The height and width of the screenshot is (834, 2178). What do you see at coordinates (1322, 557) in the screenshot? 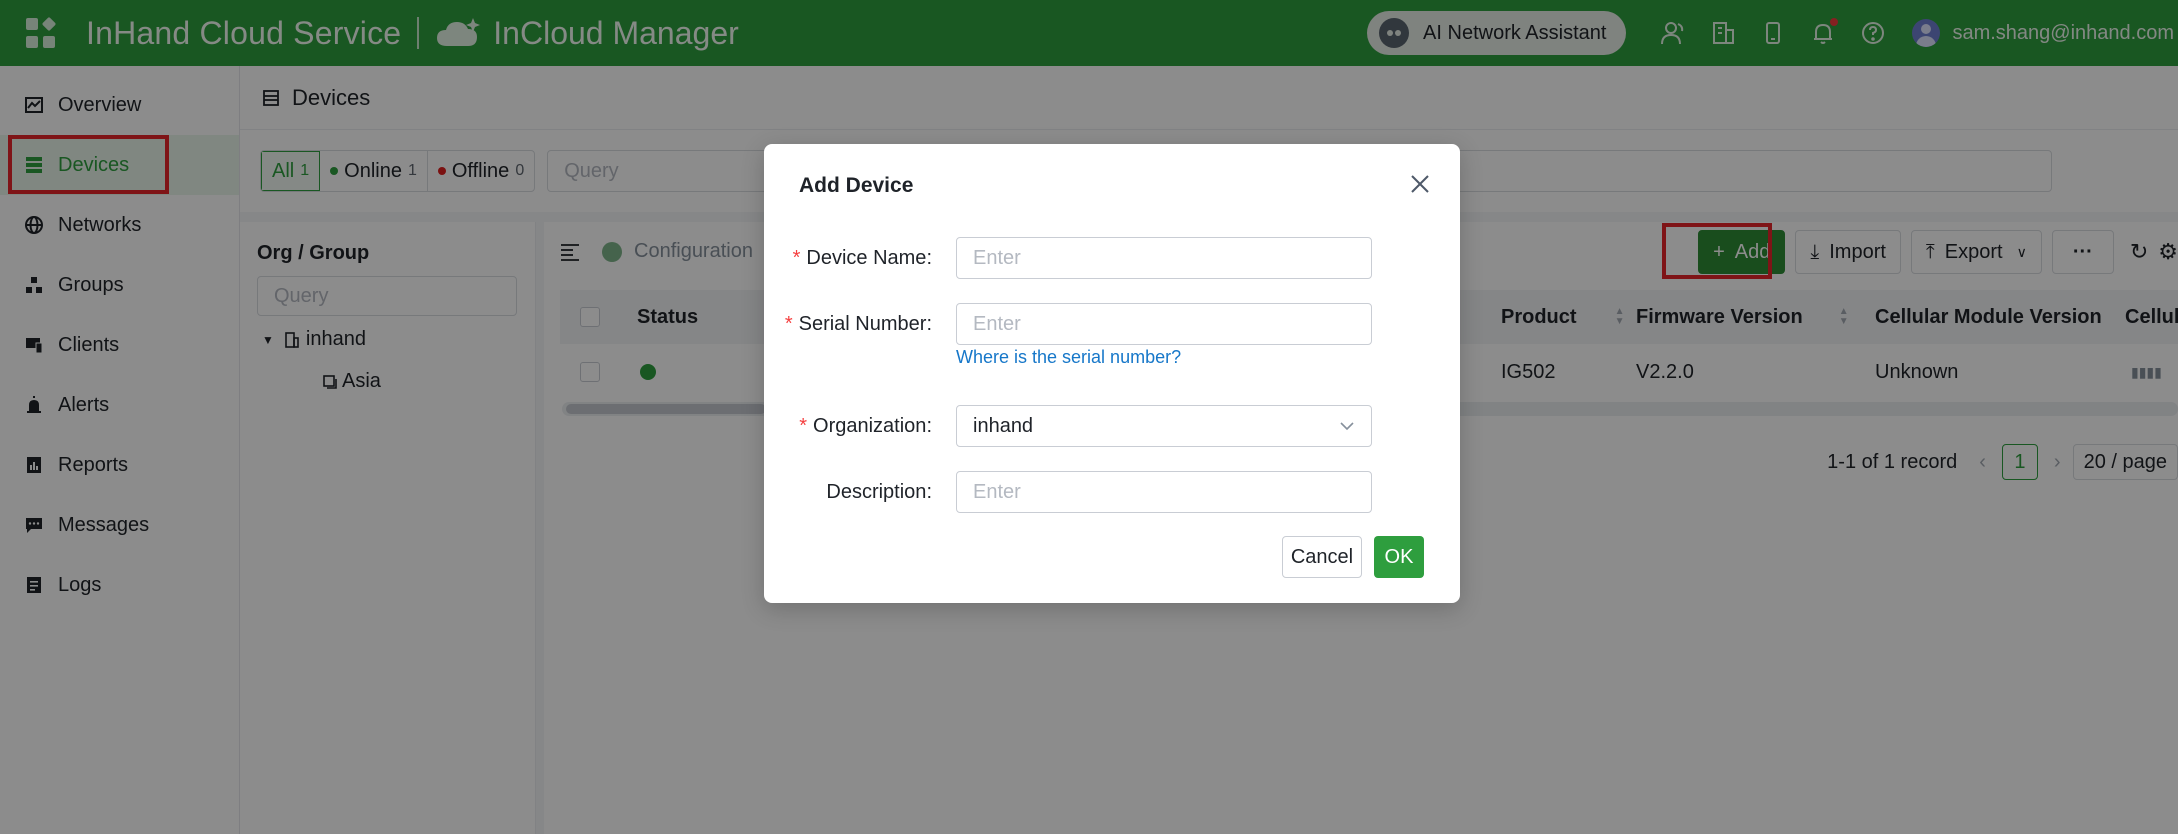
I see `cancel-button: Cancel` at bounding box center [1322, 557].